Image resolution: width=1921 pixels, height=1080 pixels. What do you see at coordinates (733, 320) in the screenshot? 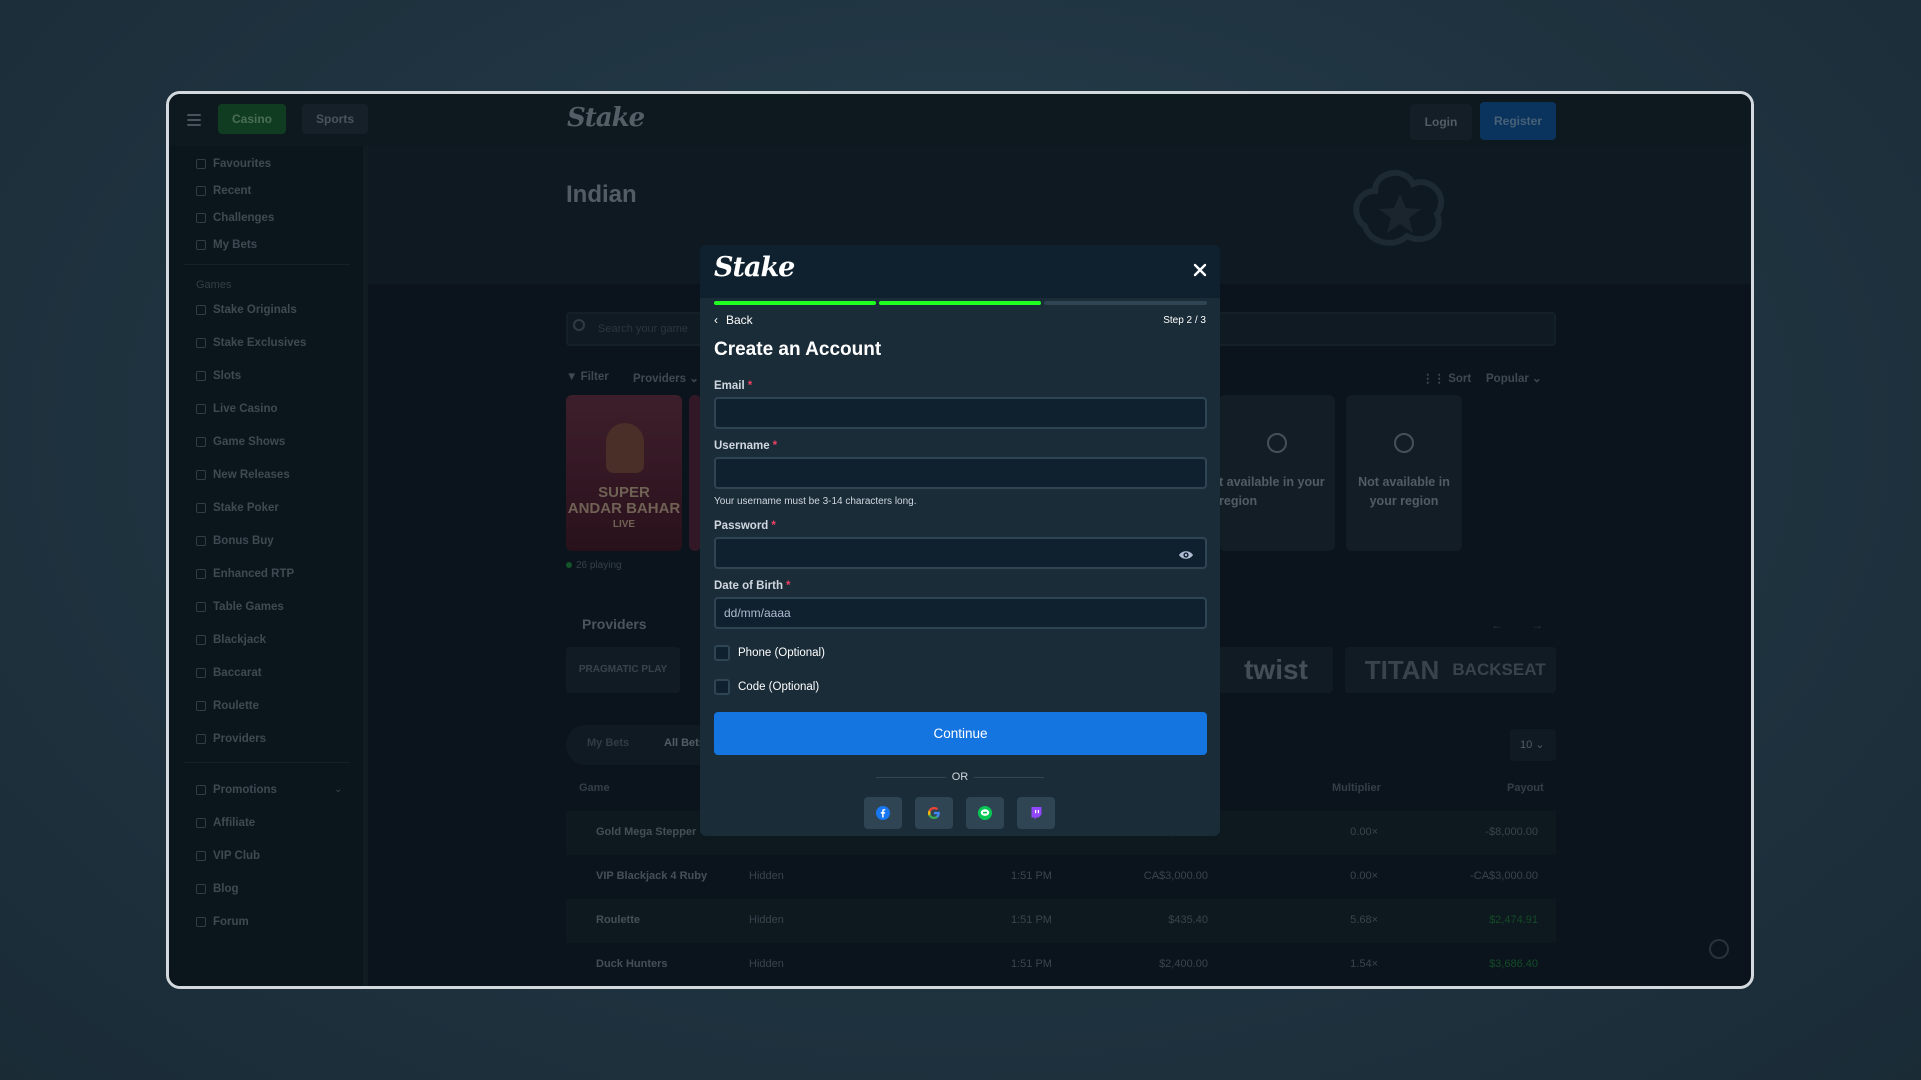
I see `back-button: ‹ Back` at bounding box center [733, 320].